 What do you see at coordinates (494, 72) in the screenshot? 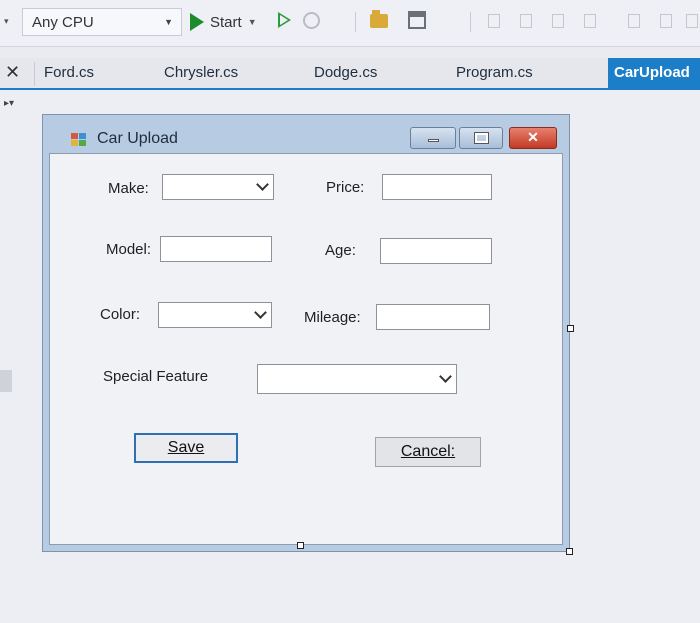
I see `tab-program-cs: Program.cs` at bounding box center [494, 72].